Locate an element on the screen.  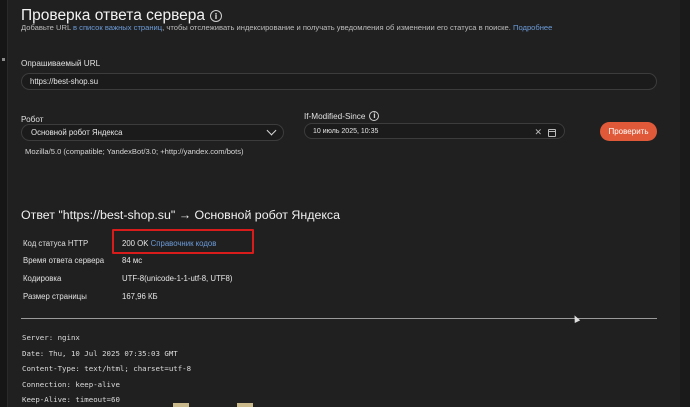
response-time-label: Время ответа сервера is located at coordinates (64, 260).